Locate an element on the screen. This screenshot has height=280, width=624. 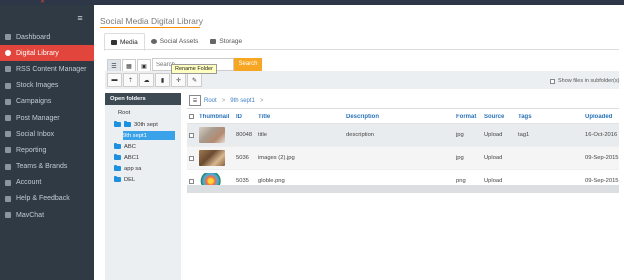
chat-icon is located at coordinates (8, 215).